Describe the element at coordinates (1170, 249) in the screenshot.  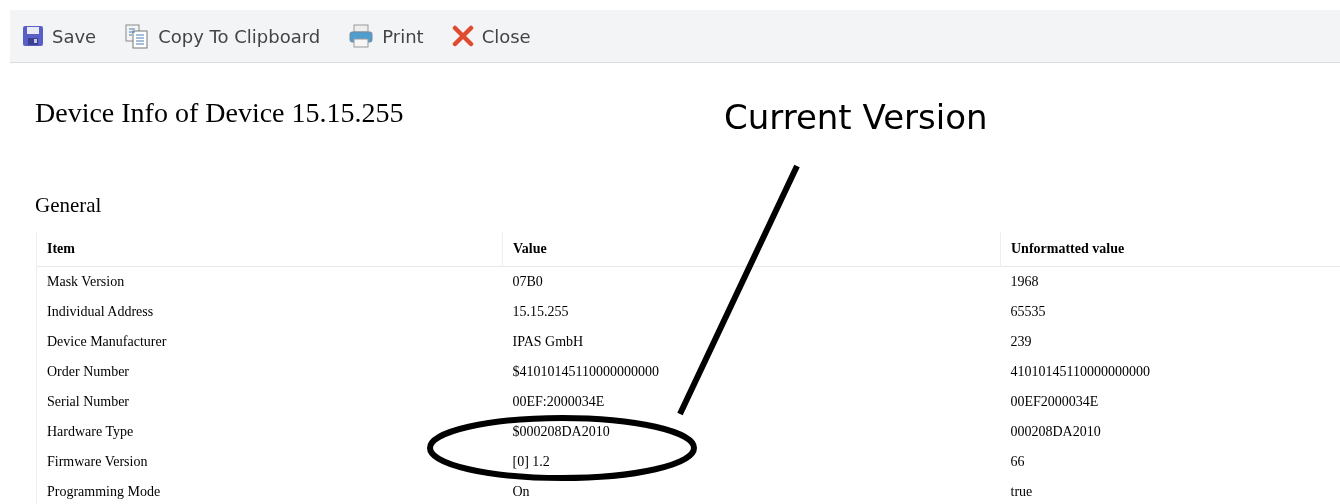
I see `column-header: Unformatted value` at that location.